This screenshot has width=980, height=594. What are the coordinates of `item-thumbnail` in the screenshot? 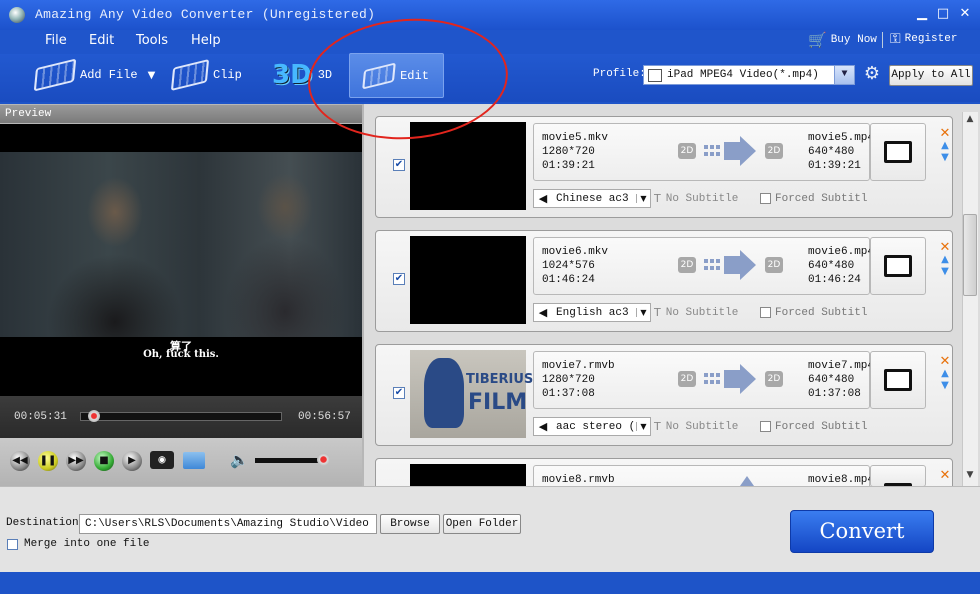 It's located at (468, 280).